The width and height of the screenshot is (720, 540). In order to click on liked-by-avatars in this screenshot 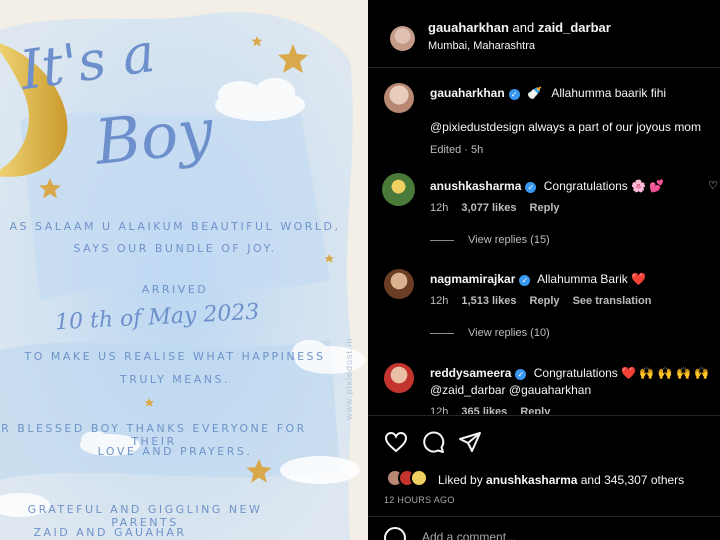, I will do `click(410, 480)`.